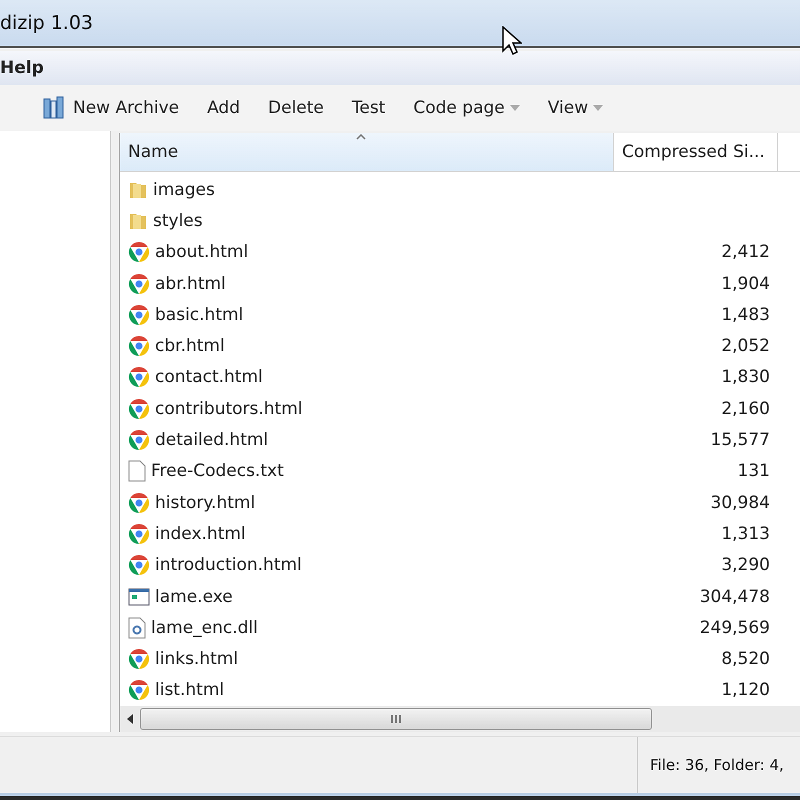 The image size is (800, 800). Describe the element at coordinates (367, 471) in the screenshot. I see `file-name-cell: Free-Codecs.txt` at that location.